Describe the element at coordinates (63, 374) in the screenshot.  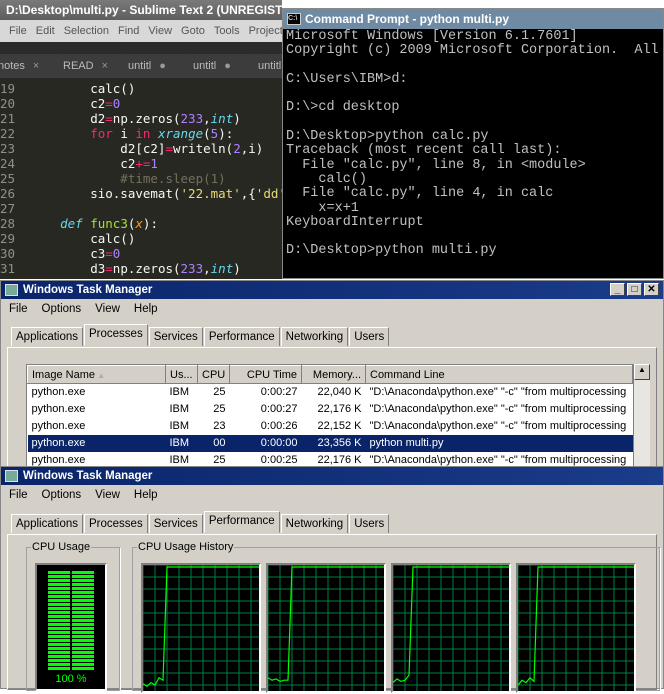
I see `column-label: Image Name` at that location.